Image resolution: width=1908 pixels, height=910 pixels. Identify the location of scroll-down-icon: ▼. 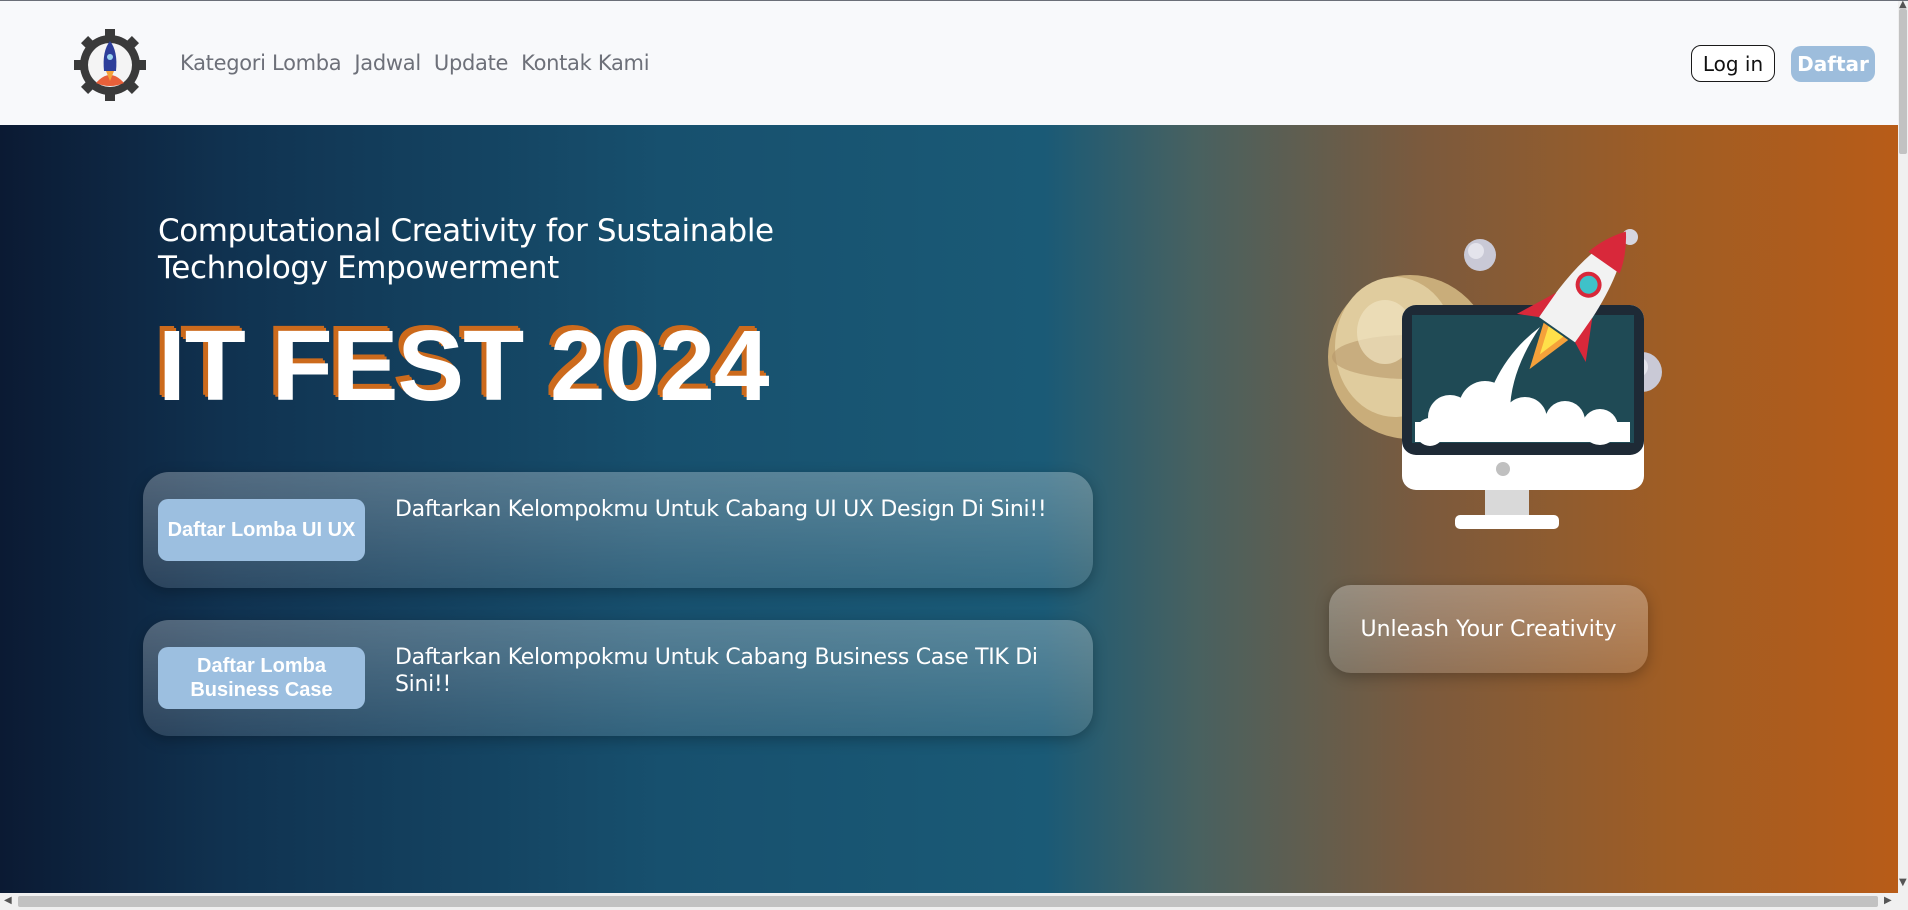
(1903, 882).